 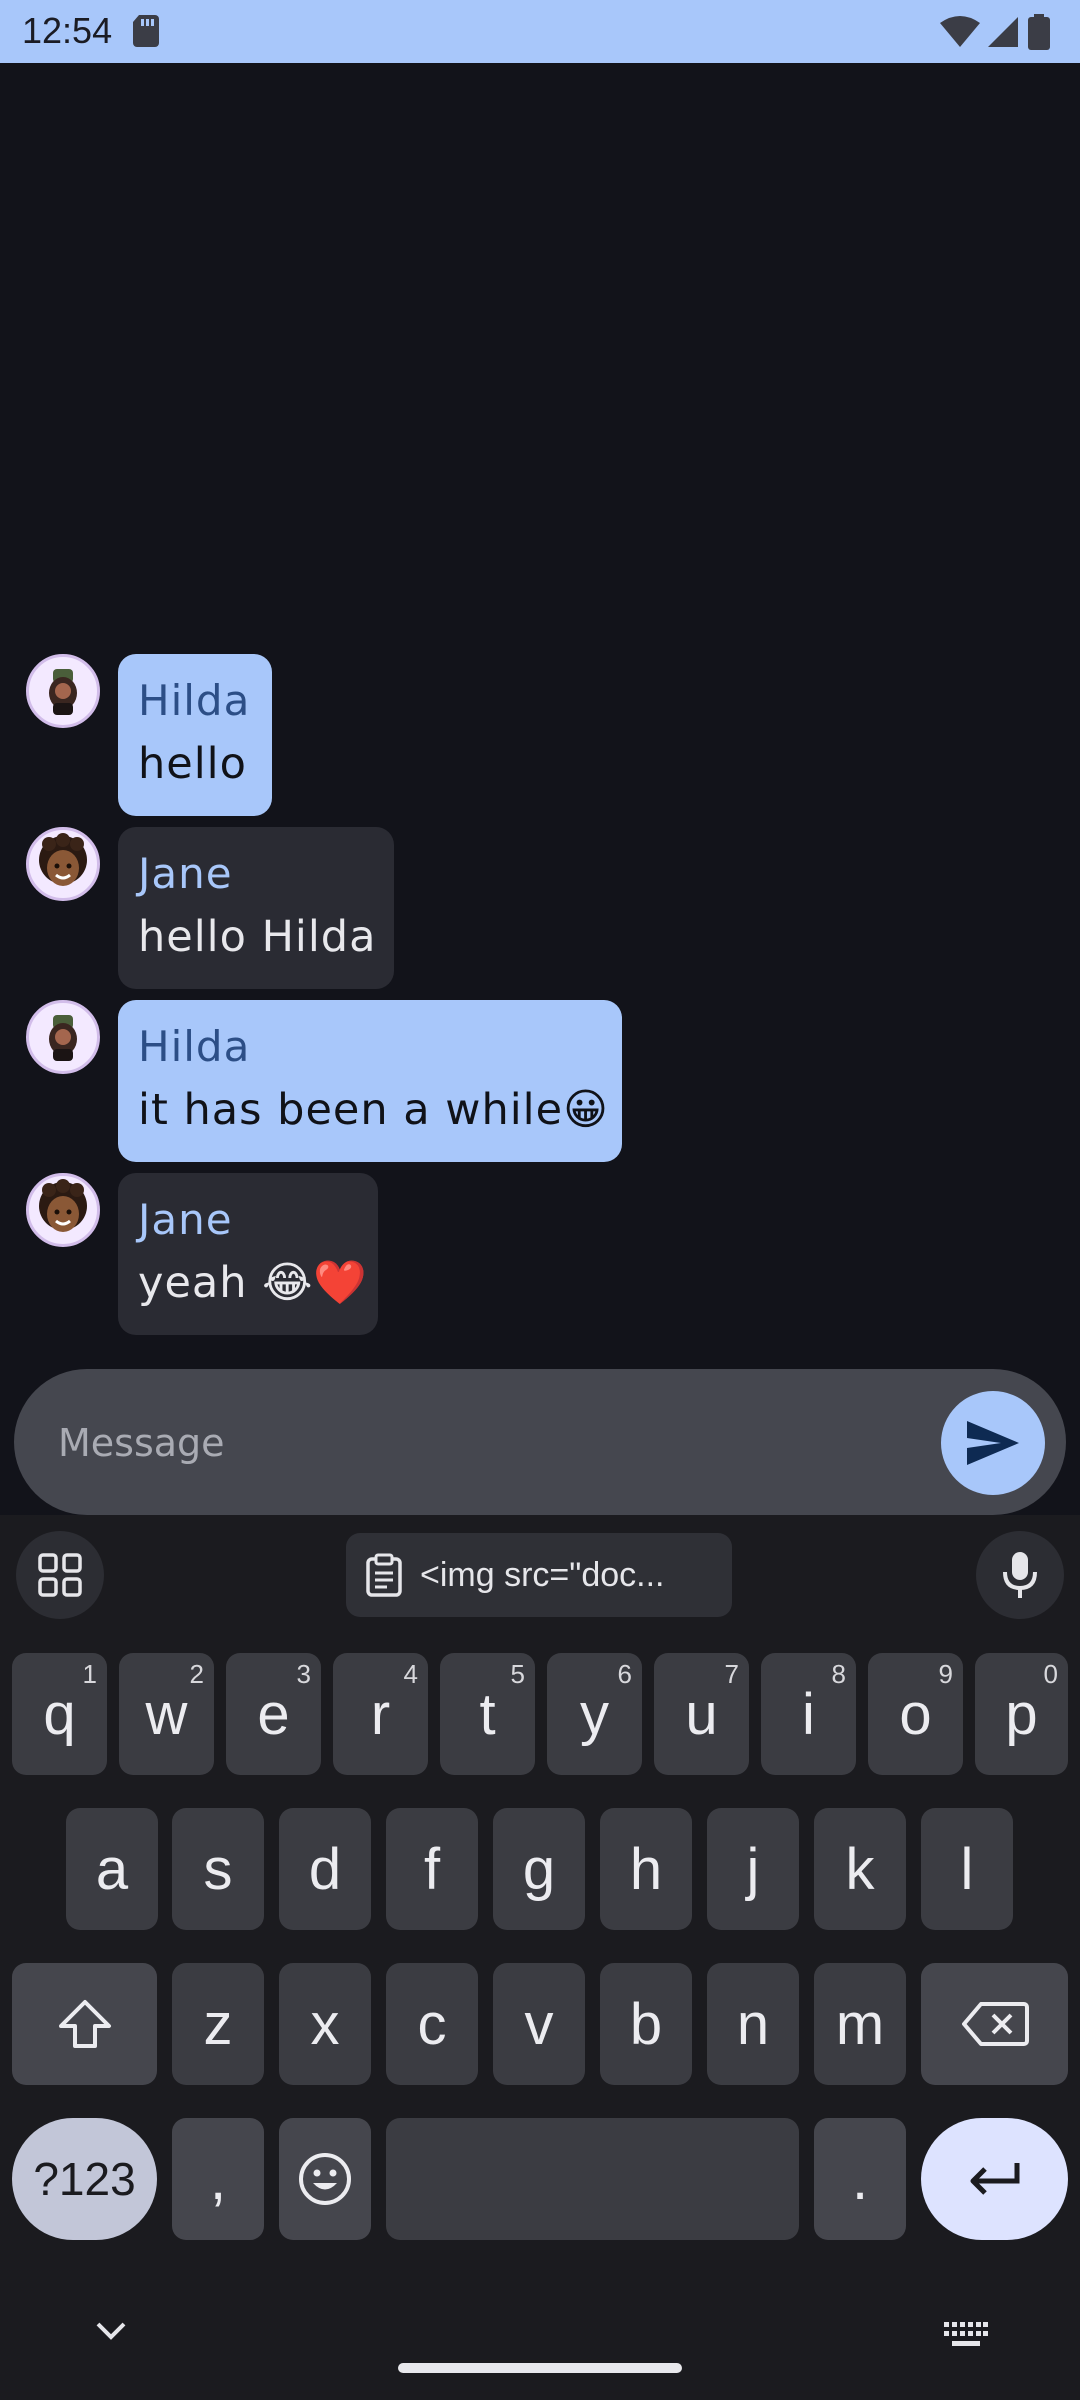 I want to click on key-w: w2, so click(x=166, y=1714).